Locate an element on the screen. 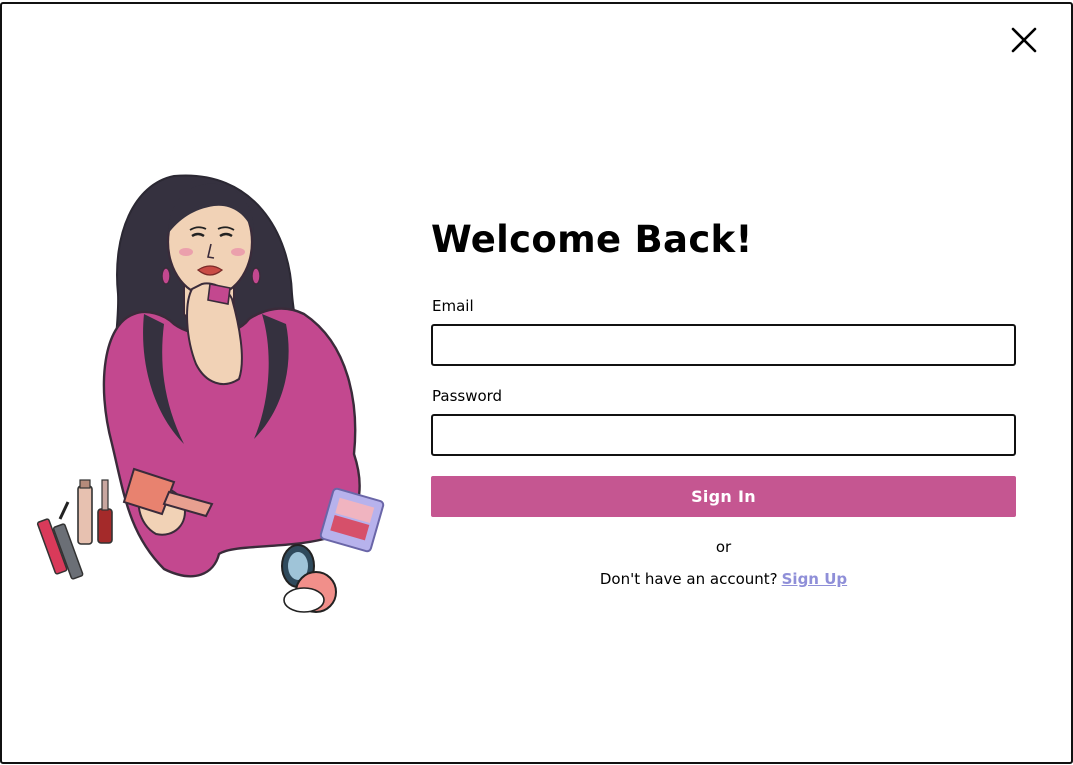  divider-text: or is located at coordinates (723, 547).